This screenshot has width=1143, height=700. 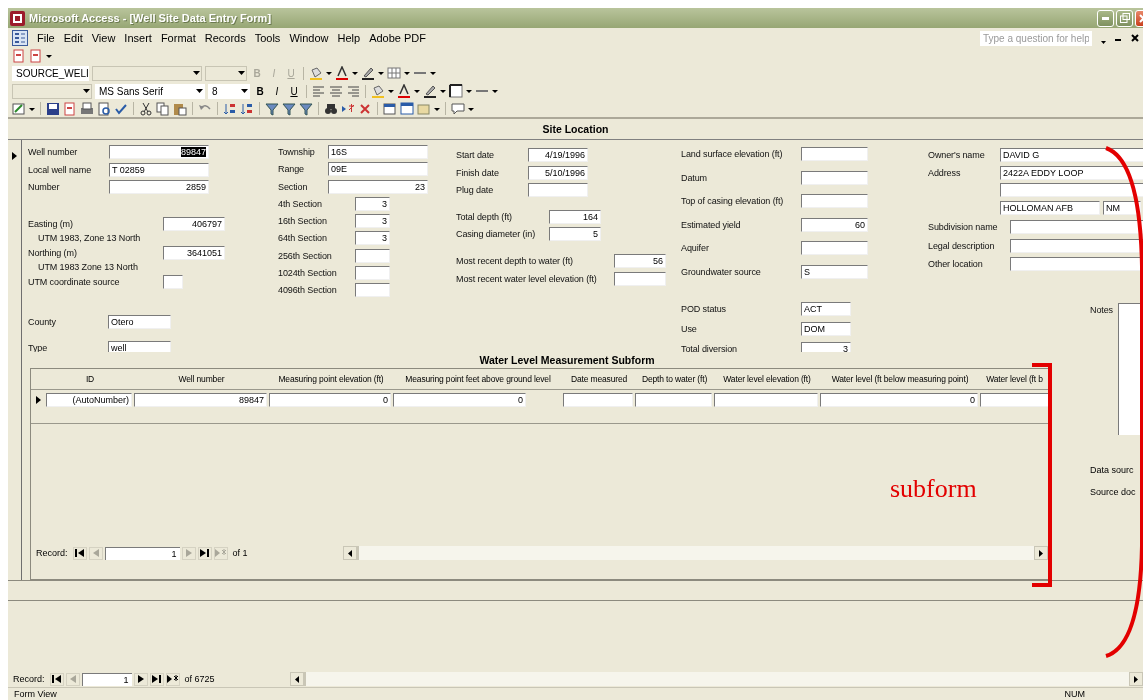 What do you see at coordinates (575, 216) in the screenshot?
I see `text-field: 164` at bounding box center [575, 216].